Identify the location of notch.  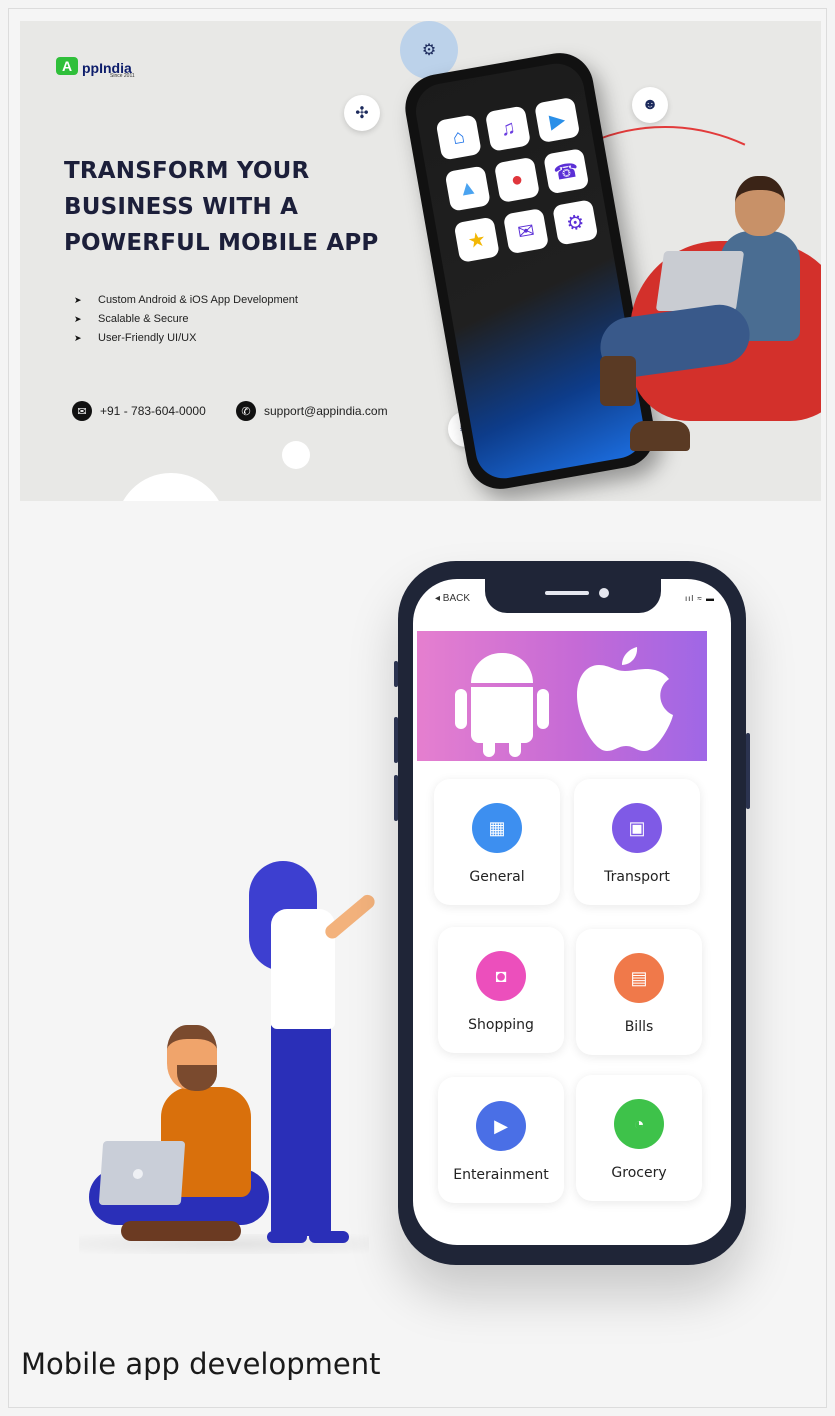
(573, 596).